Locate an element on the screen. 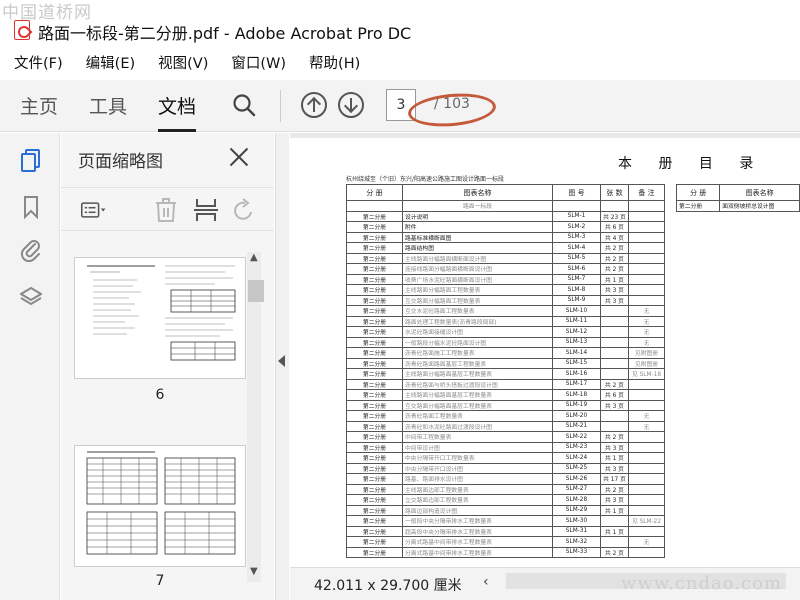 The height and width of the screenshot is (600, 800). panel-toolbar is located at coordinates (167, 209).